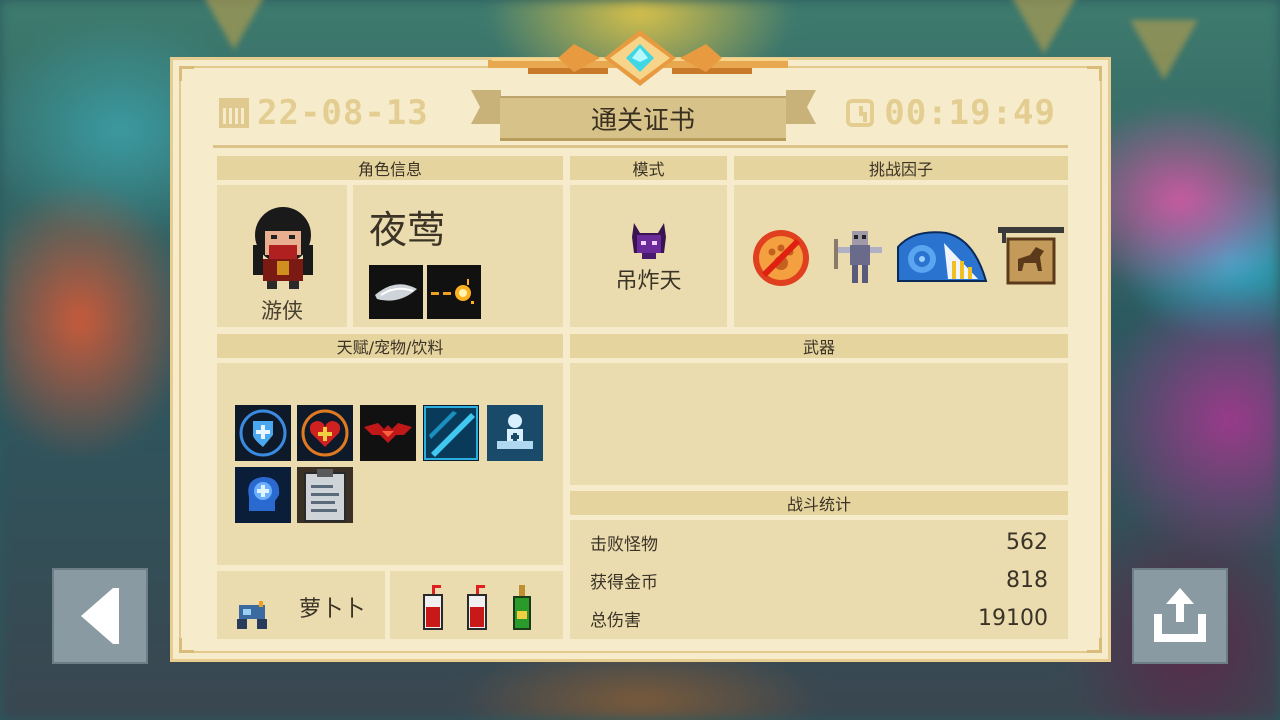 The image size is (1280, 720). I want to click on slash-skill-icon, so click(396, 292).